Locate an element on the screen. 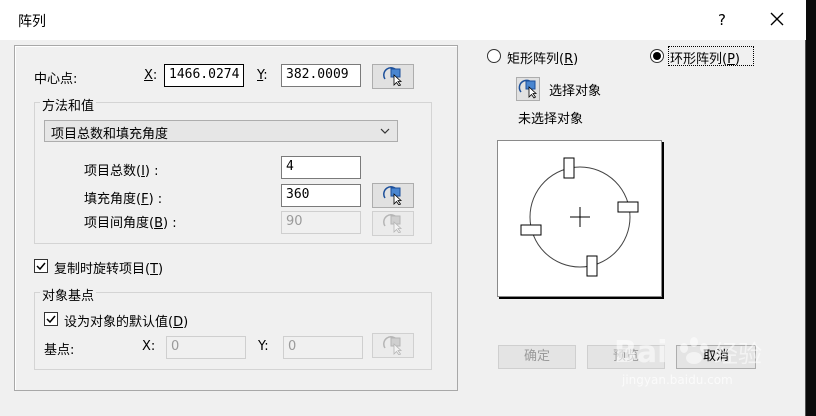  preview-item-bottom is located at coordinates (592, 266).